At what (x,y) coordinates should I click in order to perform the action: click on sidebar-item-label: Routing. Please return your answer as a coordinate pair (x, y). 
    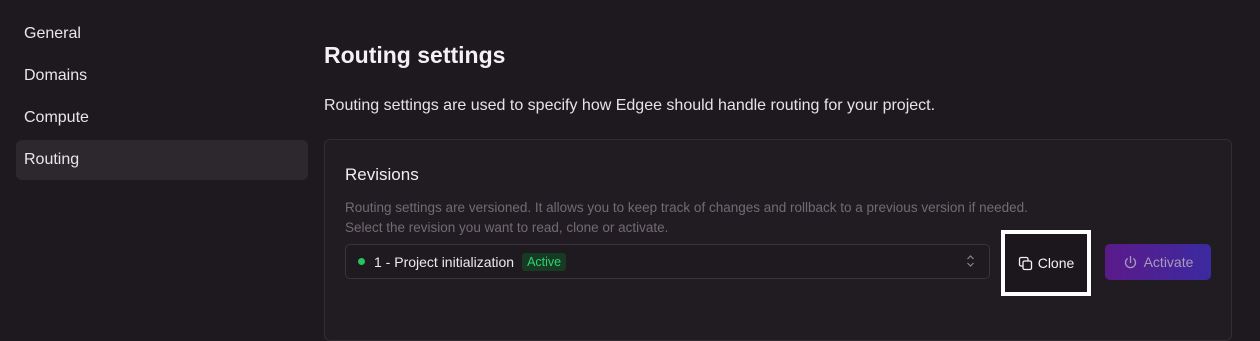
    Looking at the image, I should click on (52, 159).